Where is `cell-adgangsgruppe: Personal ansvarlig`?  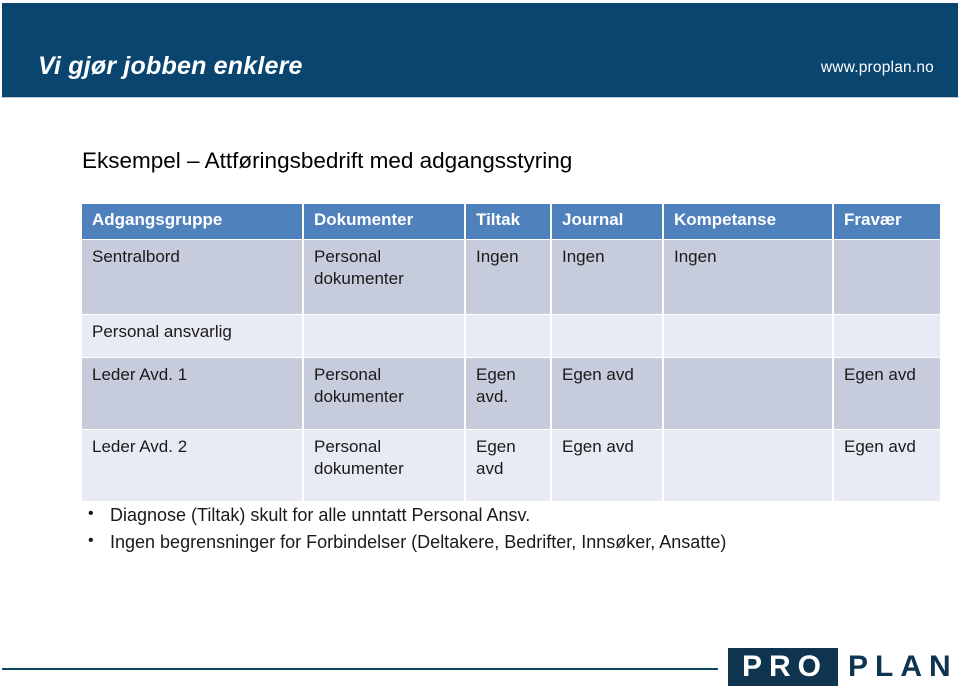
cell-adgangsgruppe: Personal ansvarlig is located at coordinates (192, 336).